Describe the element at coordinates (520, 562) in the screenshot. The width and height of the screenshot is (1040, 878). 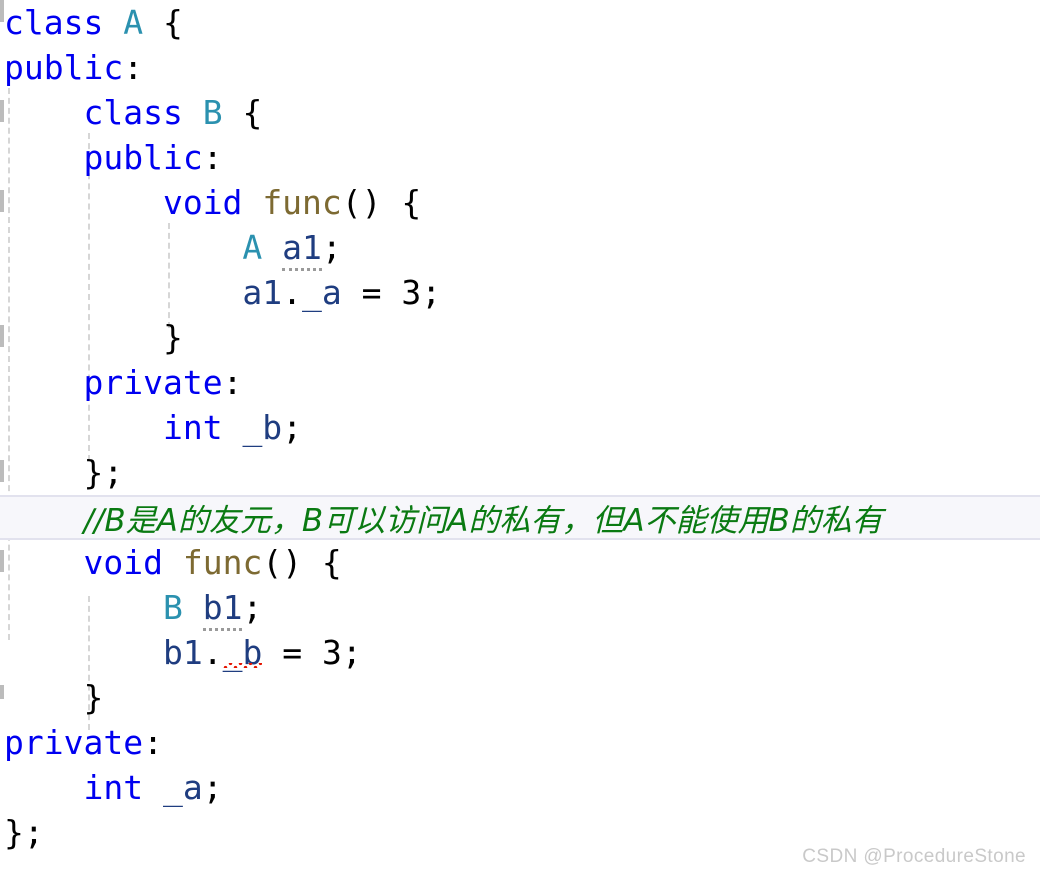
I see `code-line-13: void func() {` at that location.